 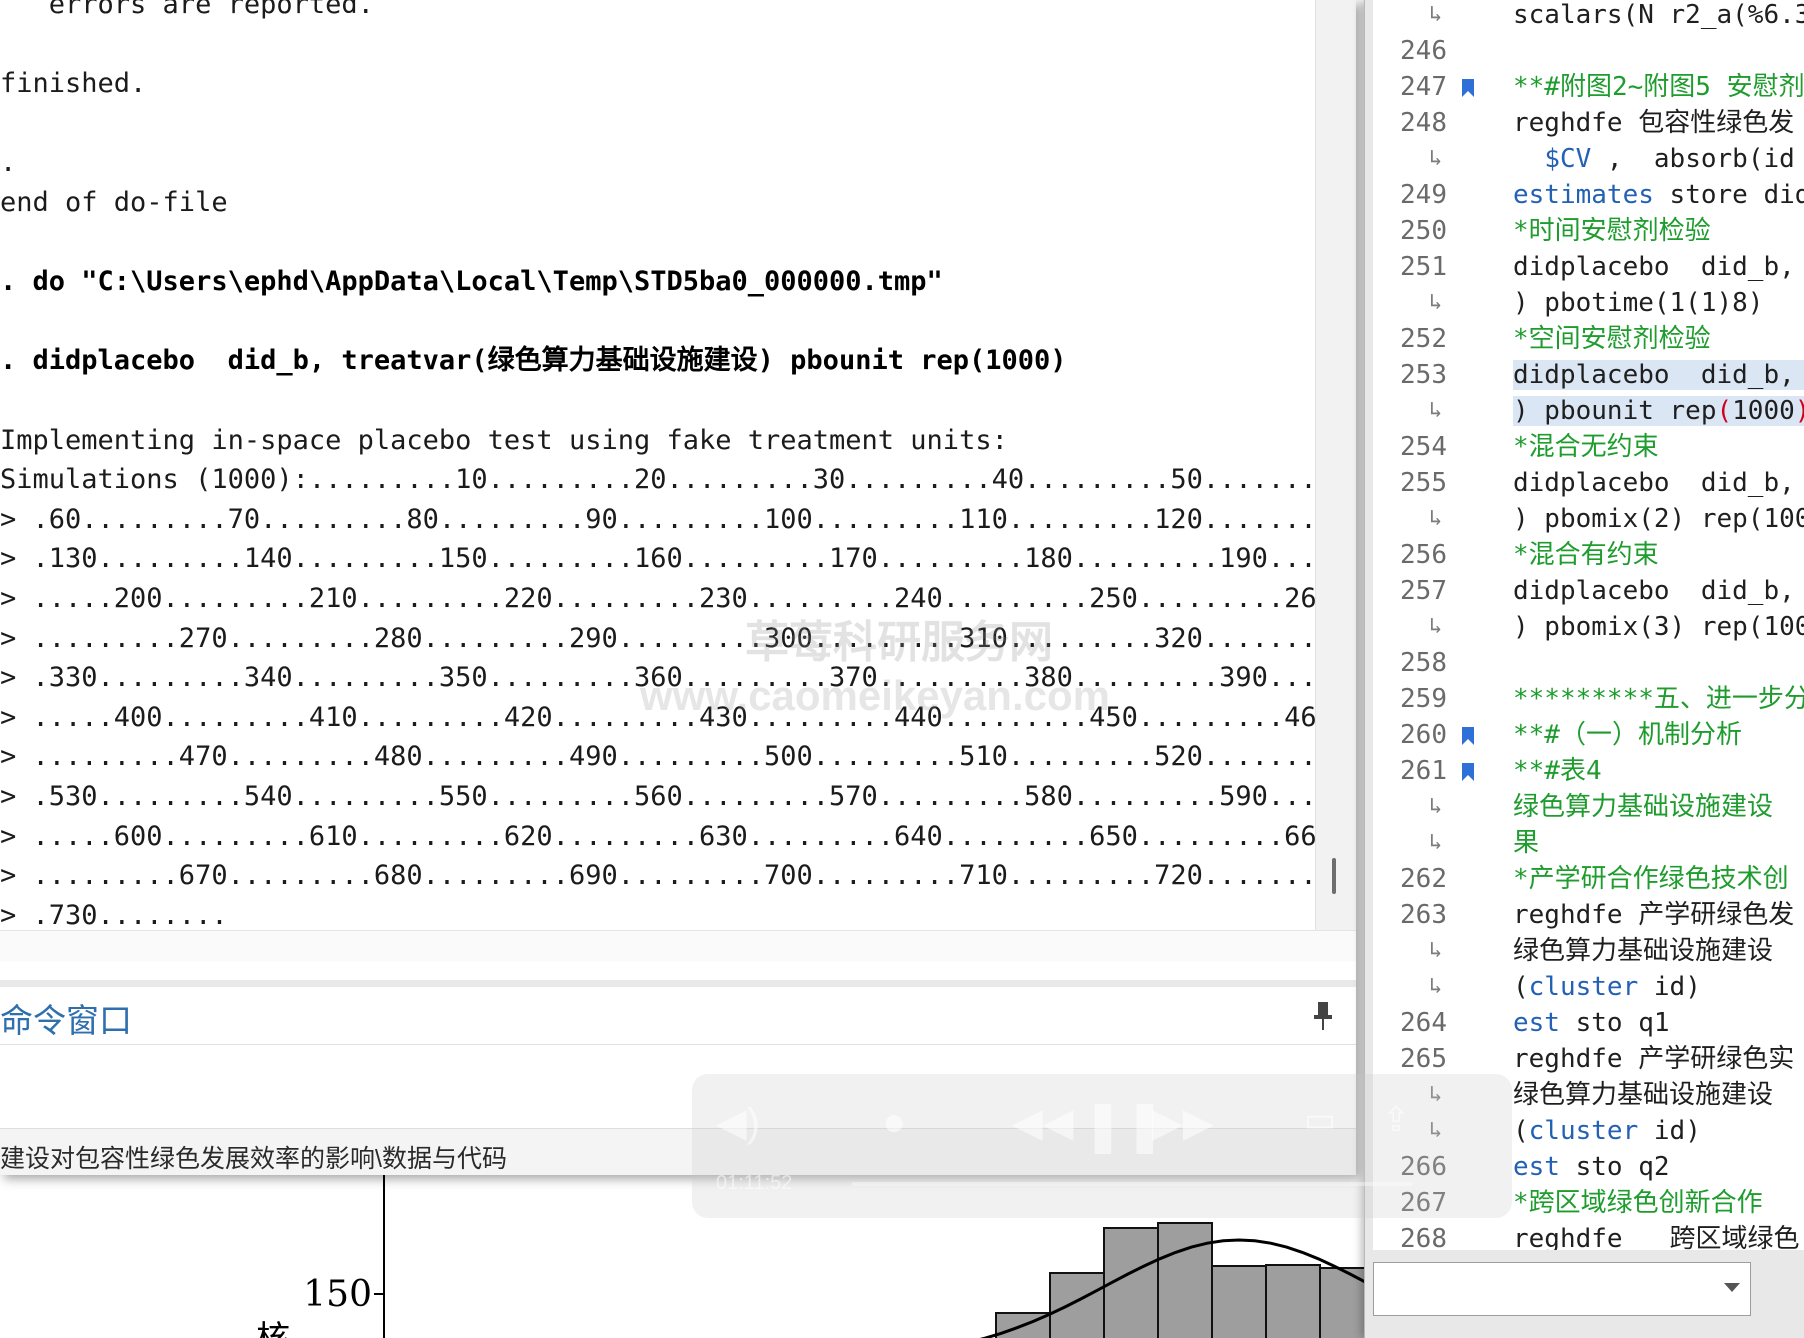 I want to click on line-number: 247, so click(x=1423, y=87).